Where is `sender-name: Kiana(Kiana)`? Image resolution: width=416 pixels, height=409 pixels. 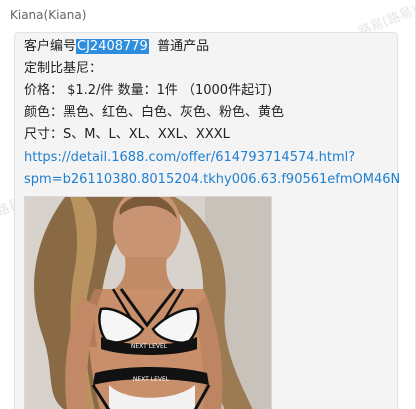
sender-name: Kiana(Kiana) is located at coordinates (48, 15).